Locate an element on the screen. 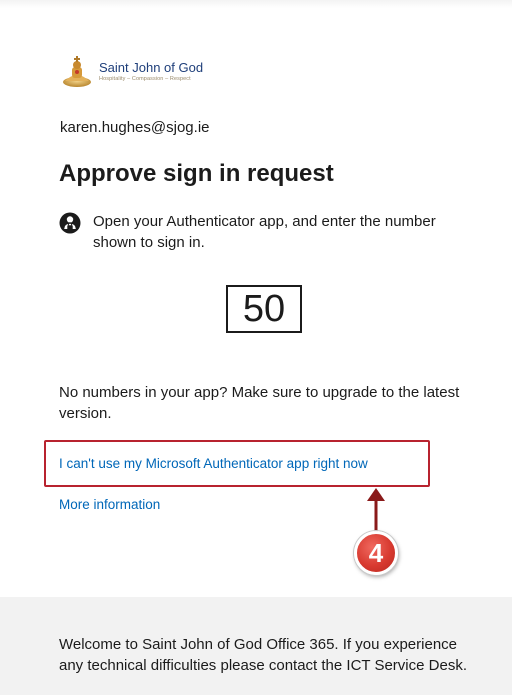 The height and width of the screenshot is (695, 512). step-number-badge: 4 is located at coordinates (376, 553).